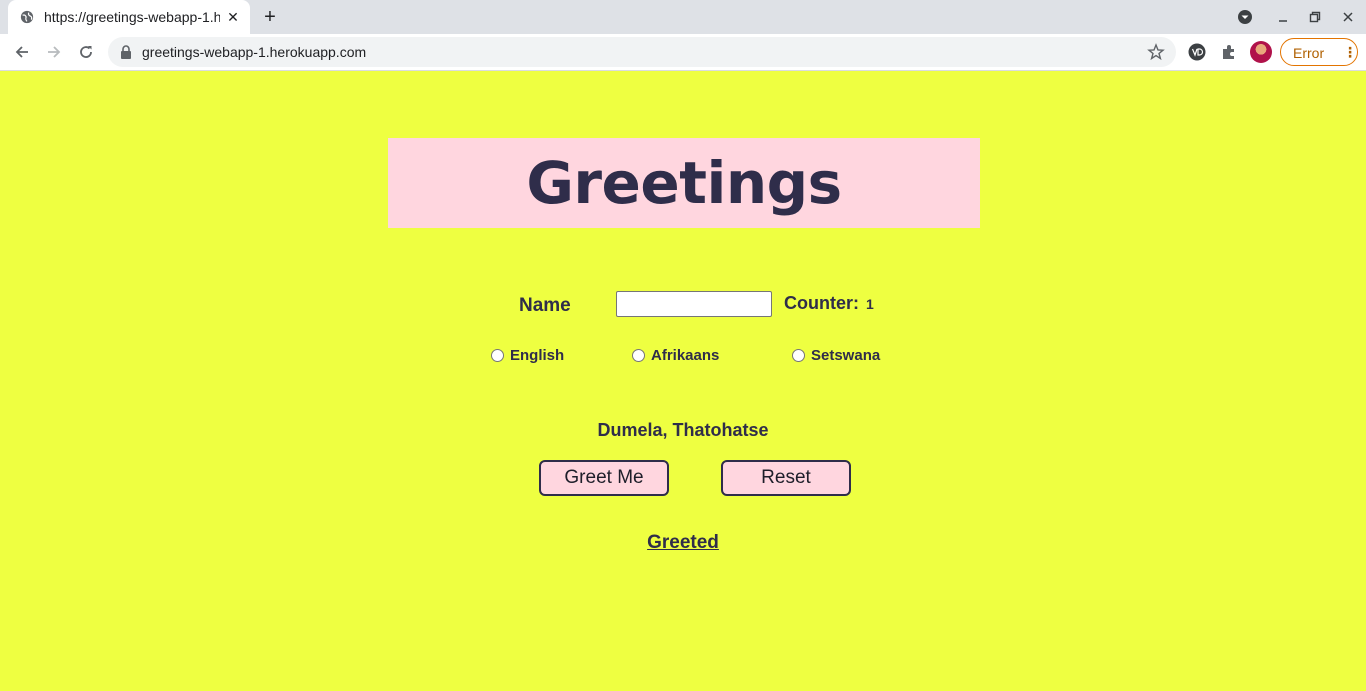 This screenshot has width=1366, height=691. Describe the element at coordinates (685, 355) in the screenshot. I see `radio-afrikaans-label: Afrikaans` at that location.